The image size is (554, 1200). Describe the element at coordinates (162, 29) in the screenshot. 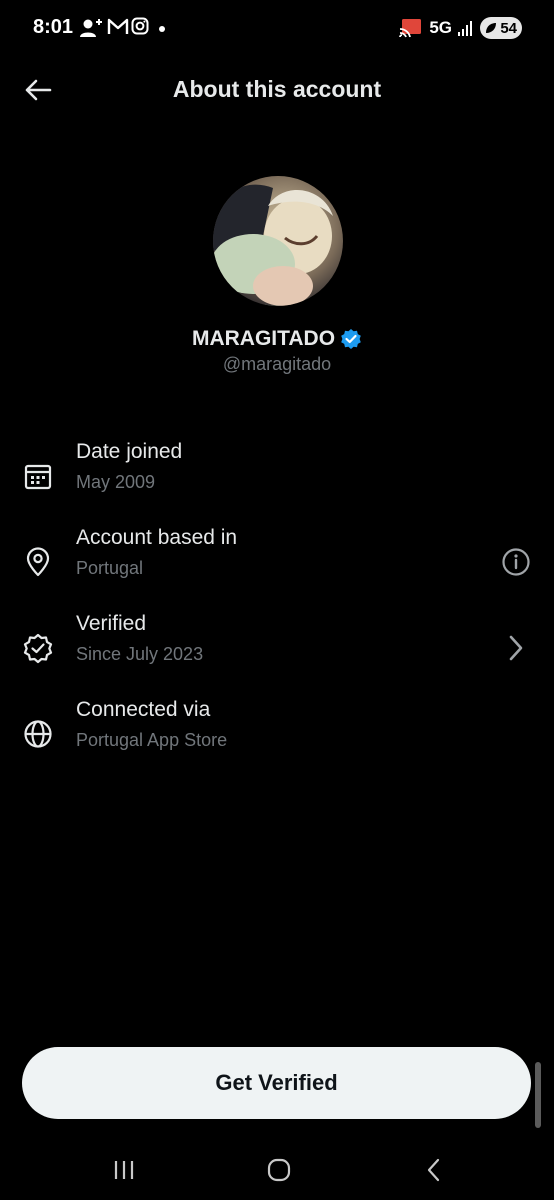

I see `dot-icon` at that location.